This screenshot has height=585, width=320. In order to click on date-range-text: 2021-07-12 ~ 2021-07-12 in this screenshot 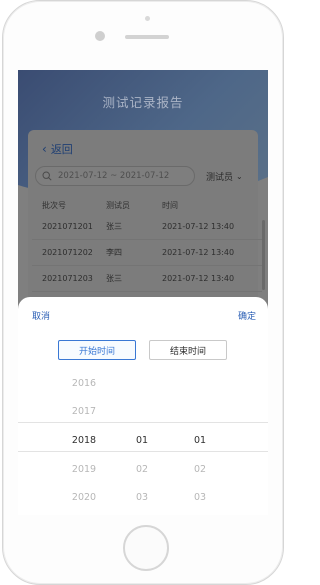, I will do `click(114, 176)`.